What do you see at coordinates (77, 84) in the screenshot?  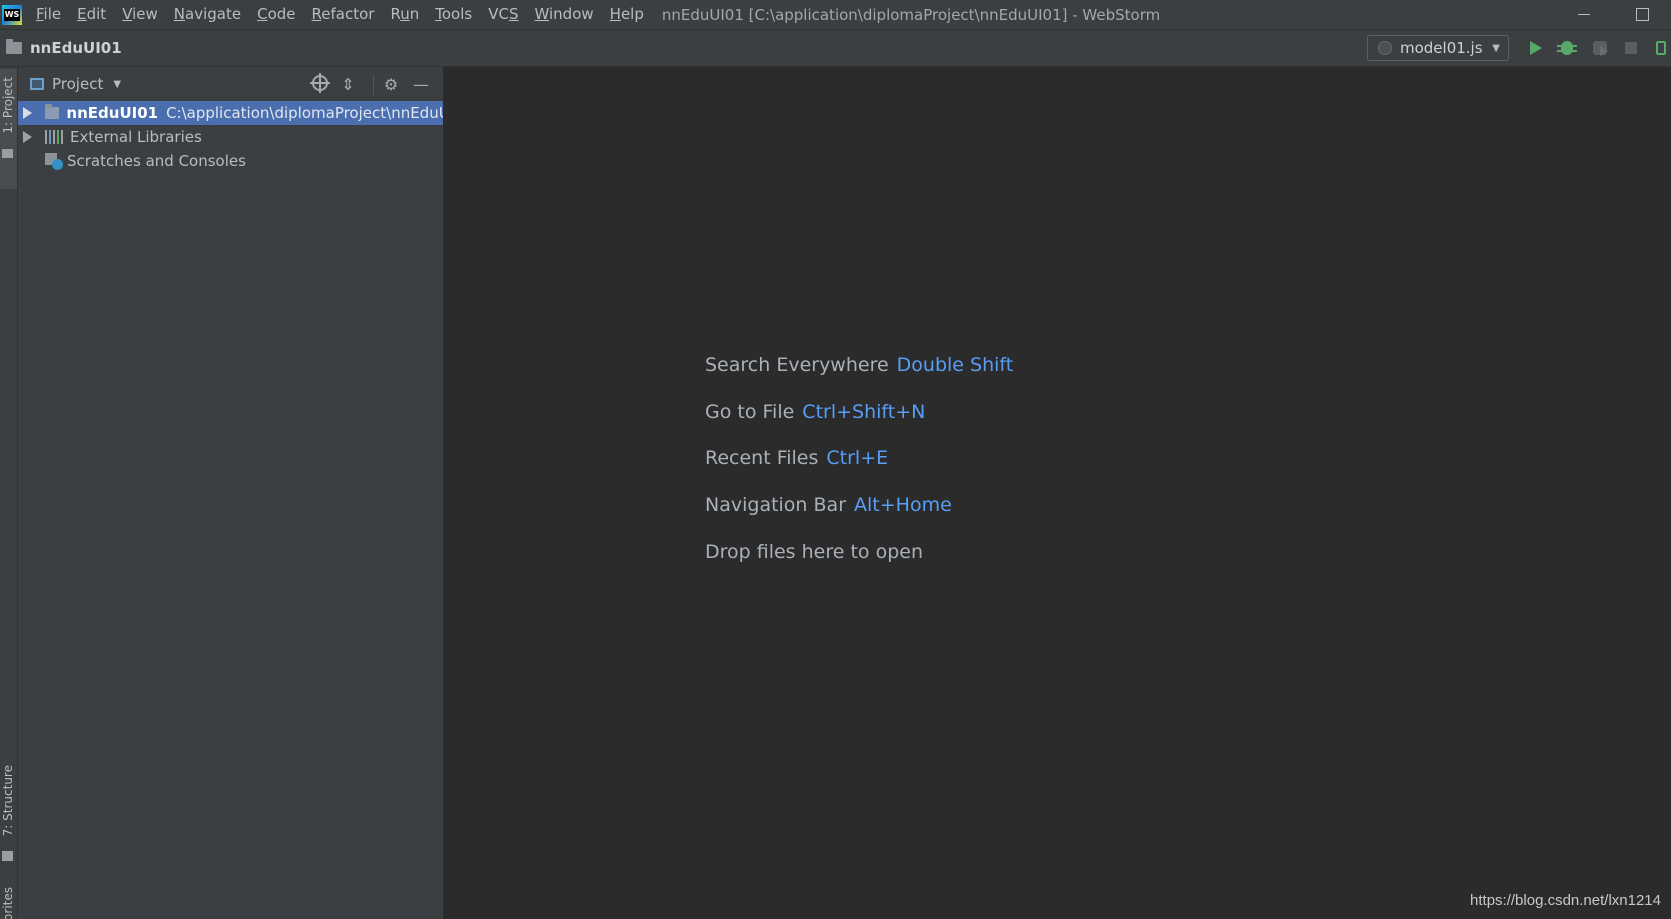 I see `project-view-selector: Project` at bounding box center [77, 84].